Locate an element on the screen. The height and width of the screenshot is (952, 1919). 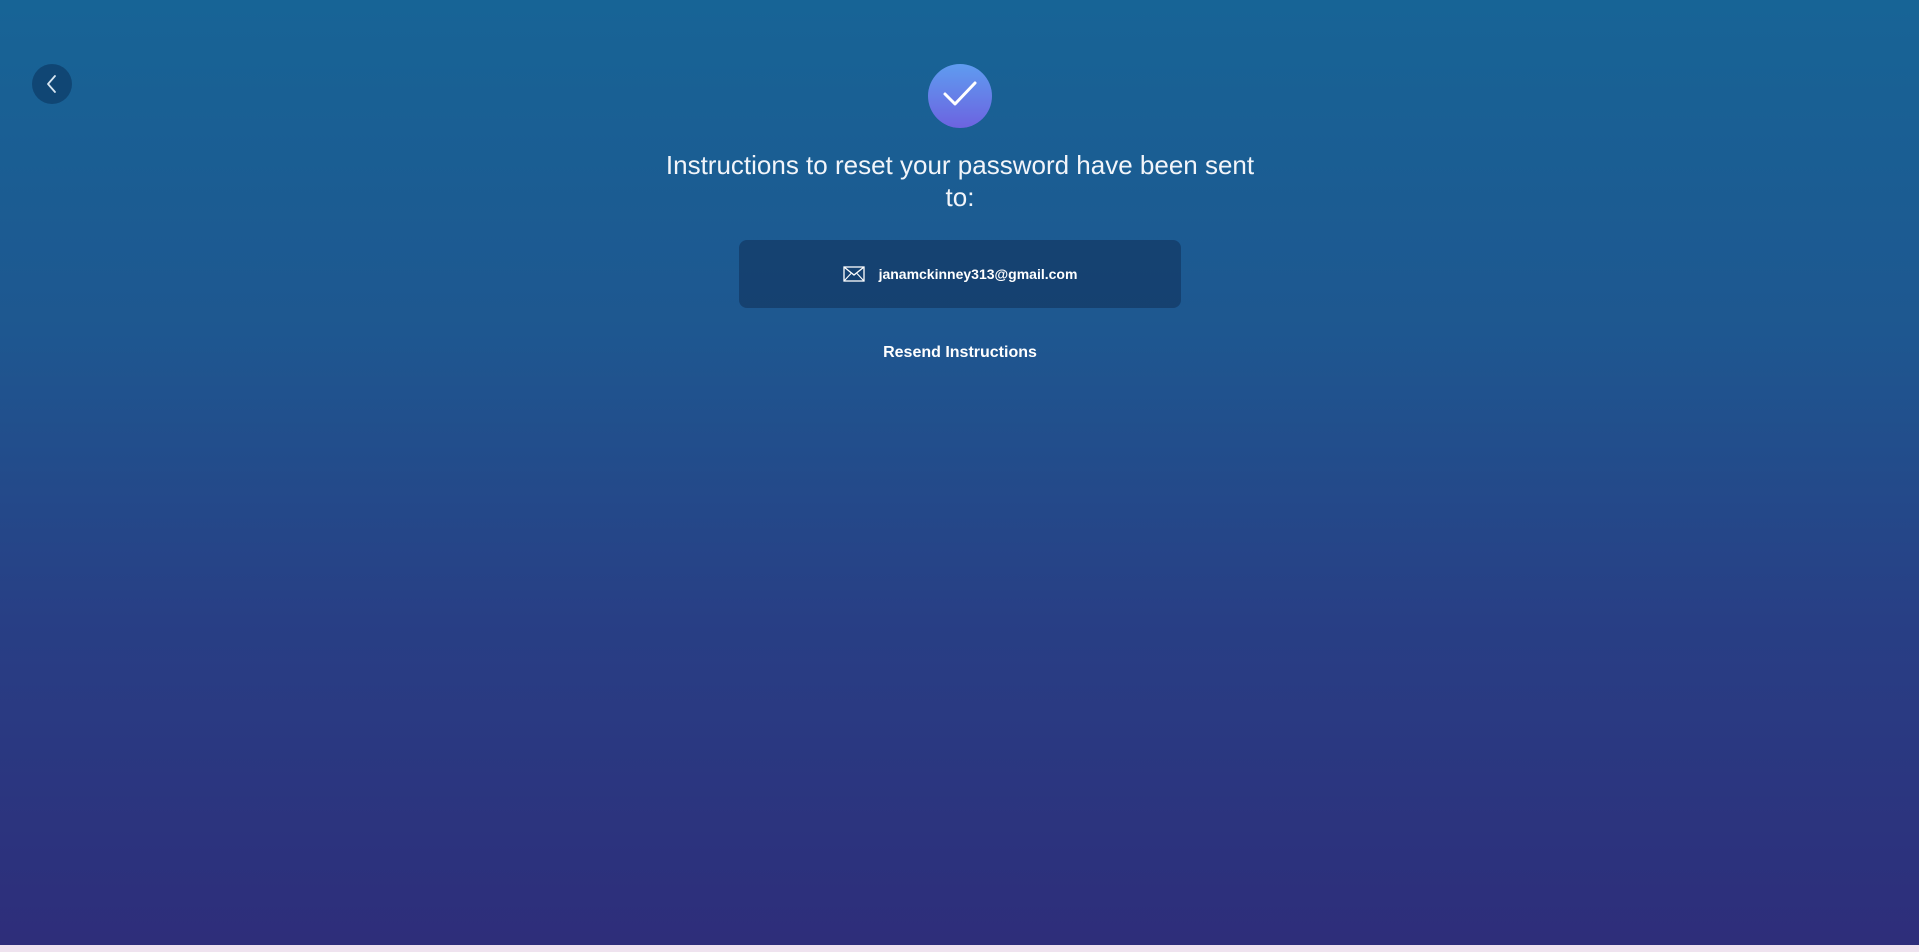
email-display: janamckinney313@gmail.com is located at coordinates (960, 274).